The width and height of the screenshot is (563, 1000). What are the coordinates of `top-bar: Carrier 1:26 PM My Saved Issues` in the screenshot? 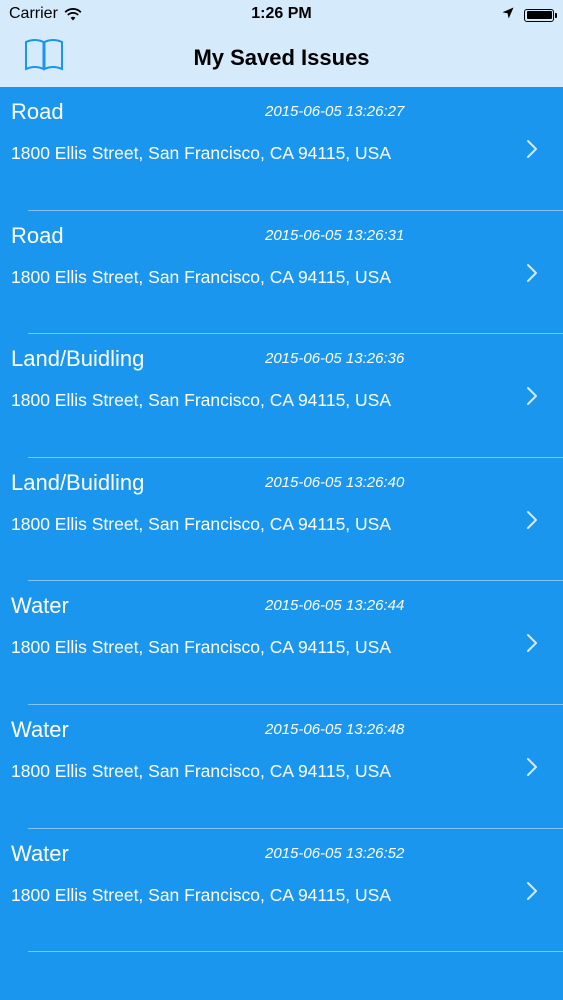 It's located at (281, 43).